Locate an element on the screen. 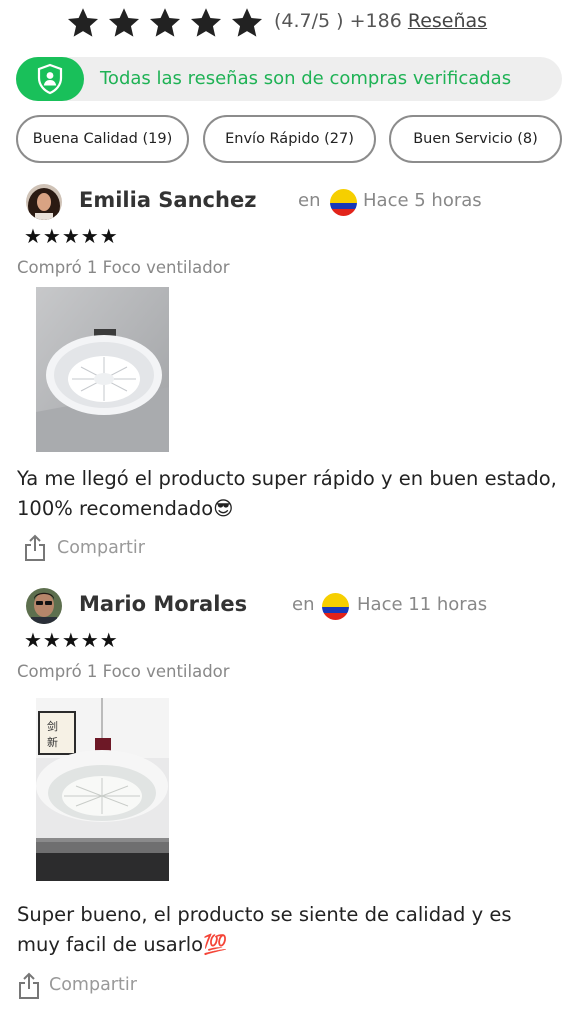 The image size is (576, 1024). svg-text: 新 is located at coordinates (52, 742).